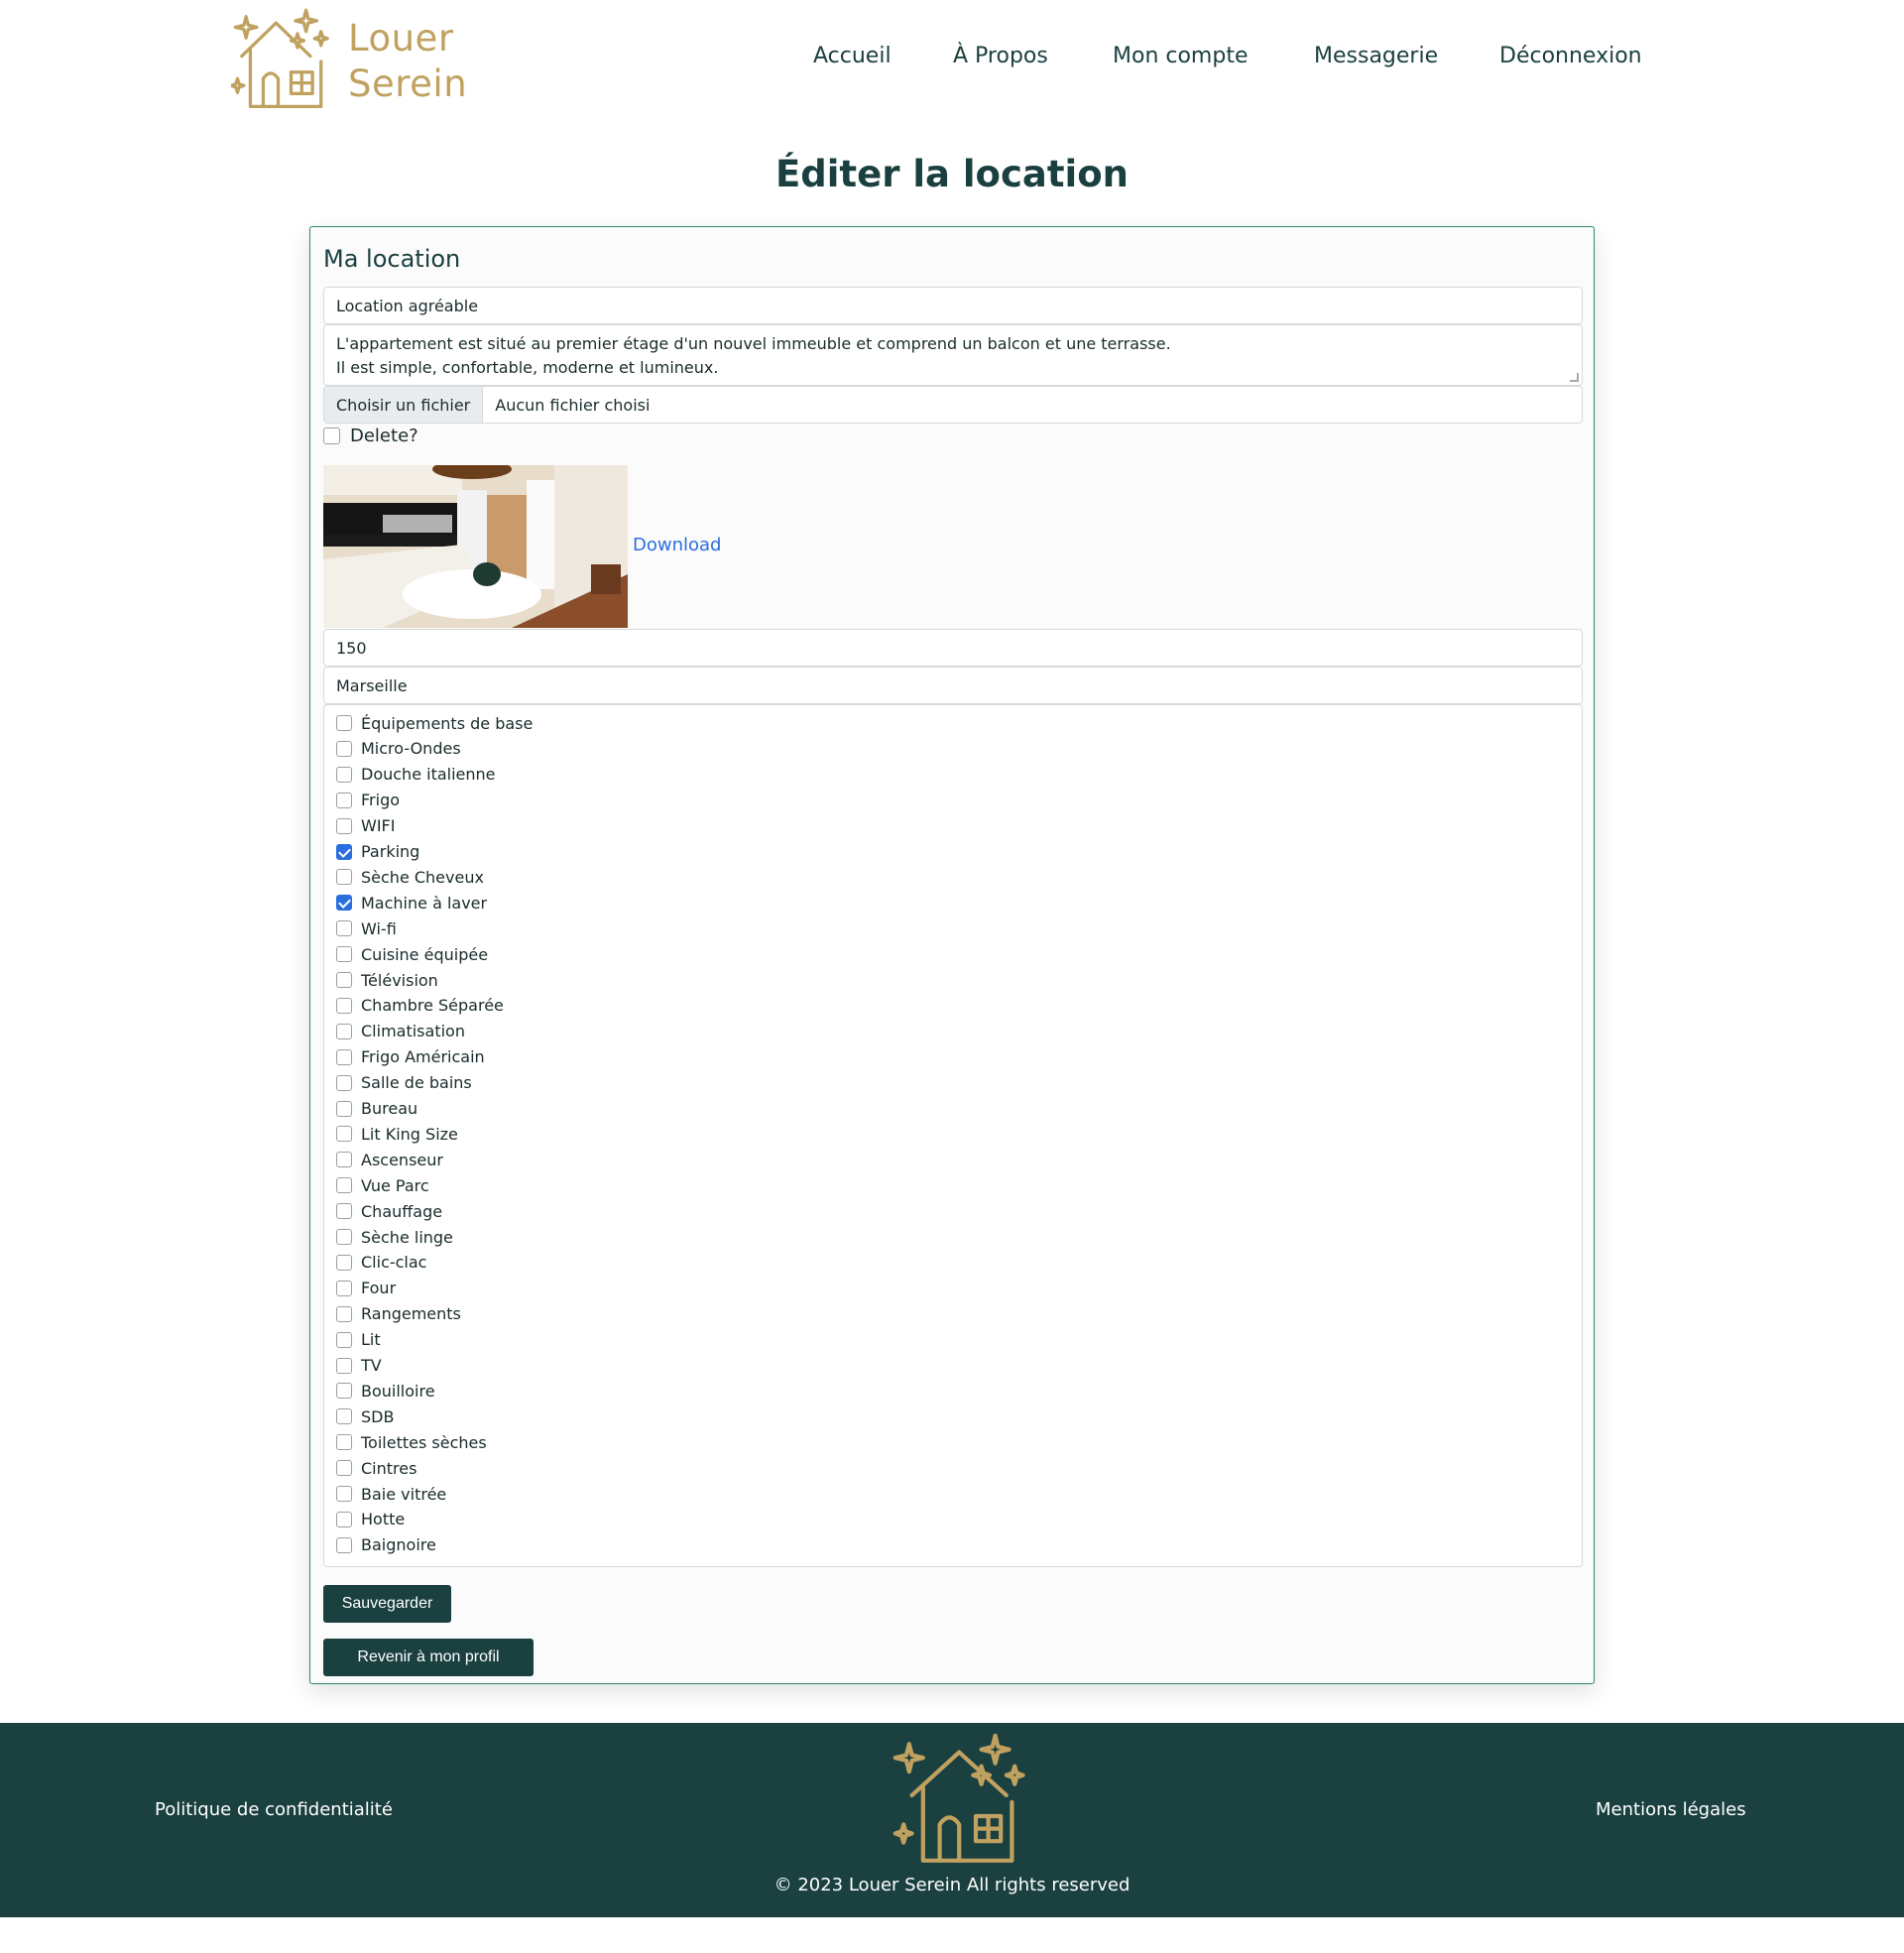  What do you see at coordinates (958, 1798) in the screenshot?
I see `house-logo-icon` at bounding box center [958, 1798].